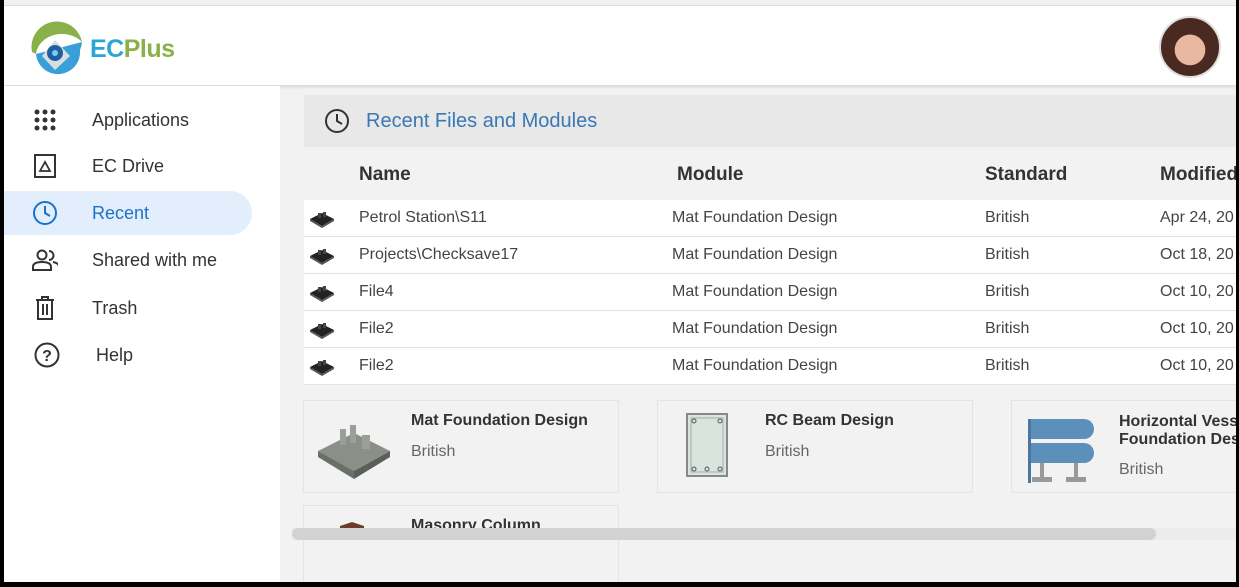 Image resolution: width=1239 pixels, height=587 pixels. What do you see at coordinates (1198, 175) in the screenshot?
I see `column-header-modified: Modified` at bounding box center [1198, 175].